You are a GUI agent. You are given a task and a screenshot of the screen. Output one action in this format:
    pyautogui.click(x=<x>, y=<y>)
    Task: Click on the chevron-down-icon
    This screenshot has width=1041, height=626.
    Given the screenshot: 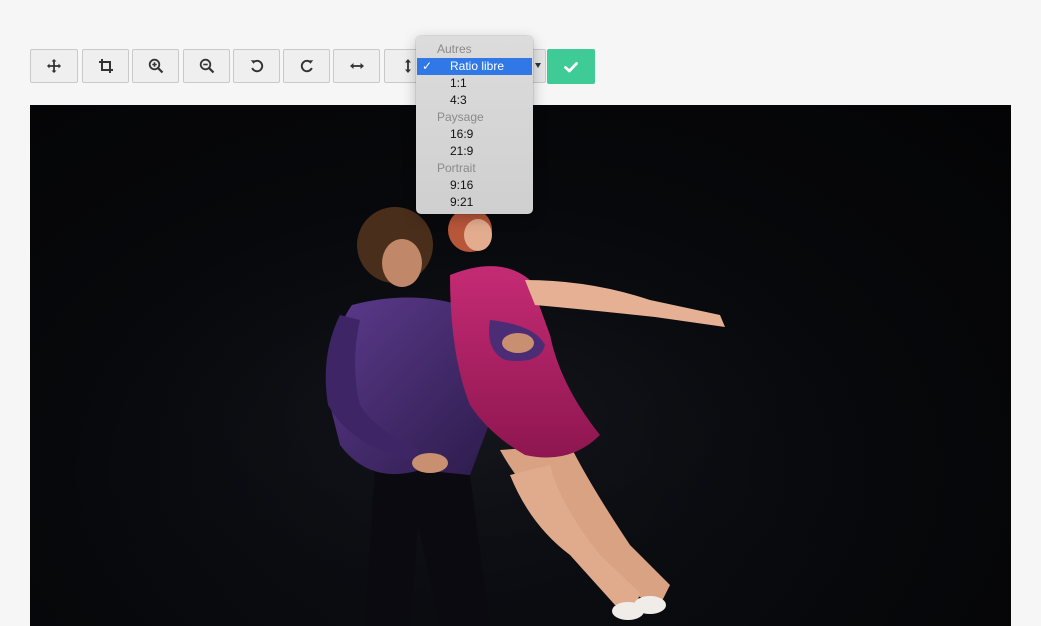 What is the action you would take?
    pyautogui.click(x=538, y=65)
    